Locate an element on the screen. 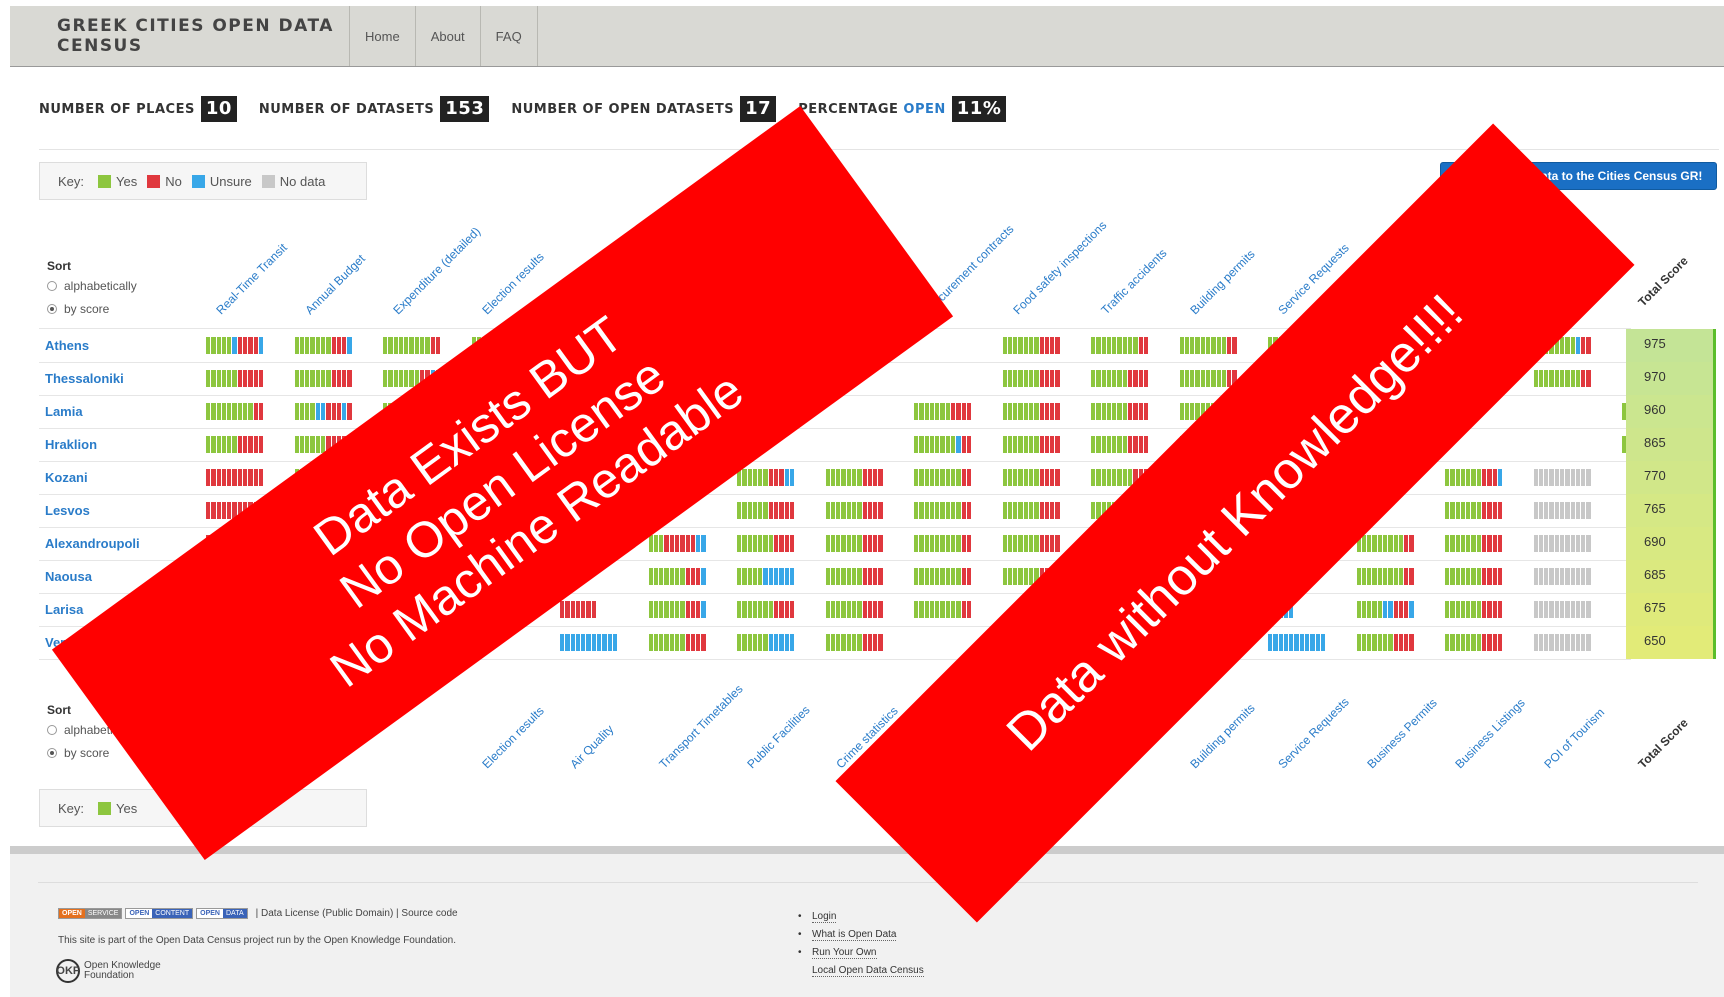  okf-logo: OKF Open Knowledge Foundation is located at coordinates (108, 971).